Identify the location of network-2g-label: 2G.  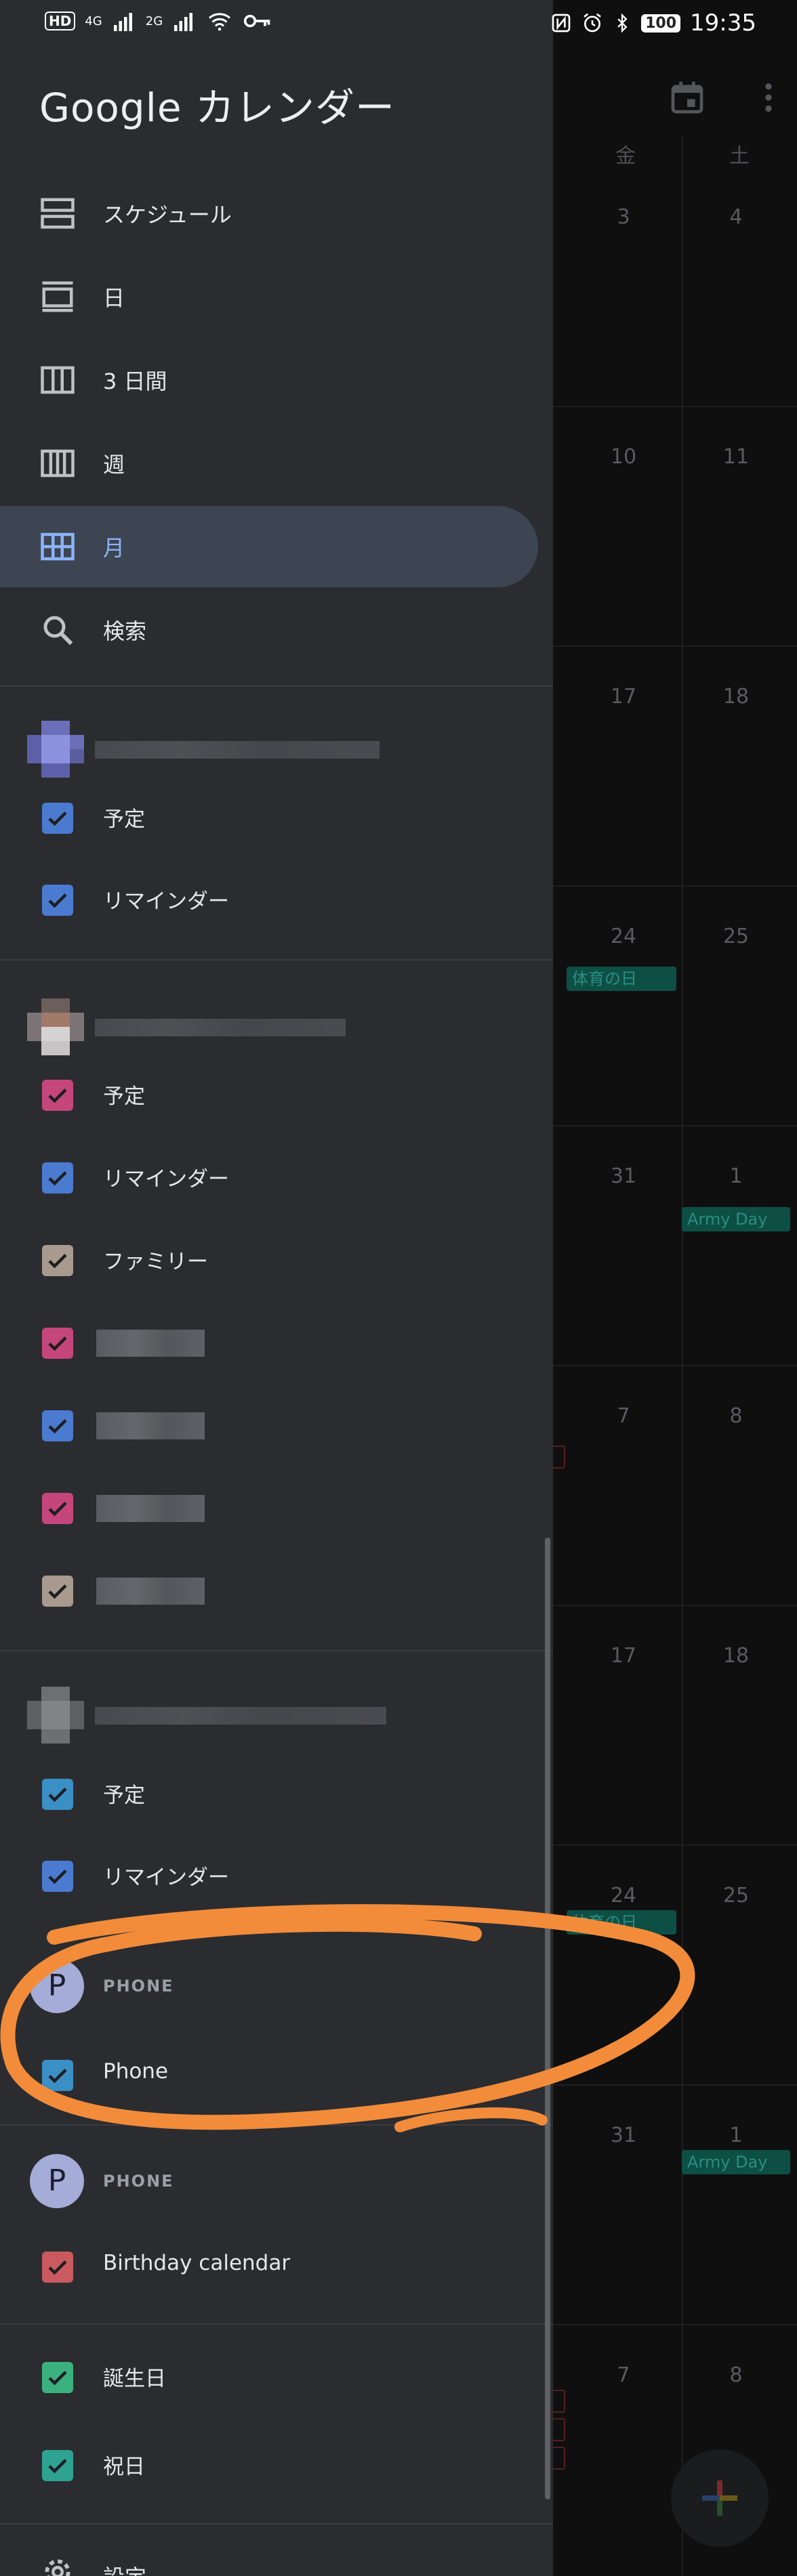
(154, 21).